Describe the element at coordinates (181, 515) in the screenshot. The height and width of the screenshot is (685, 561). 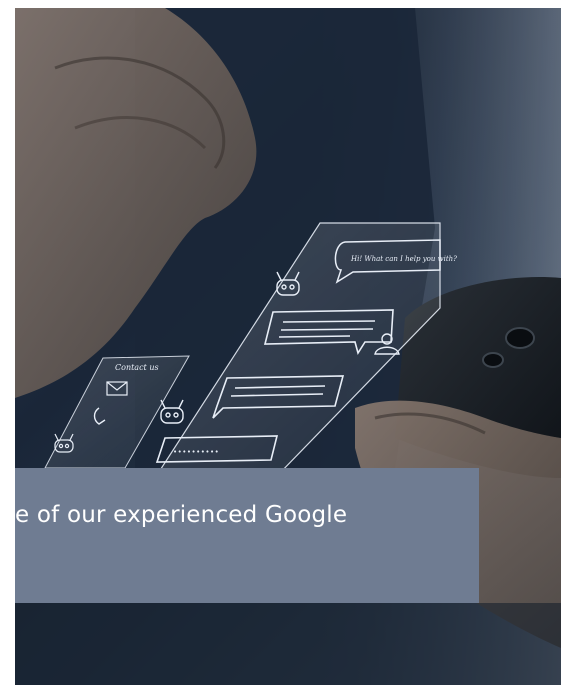
I see `caption-text: e of our experienced Google` at that location.